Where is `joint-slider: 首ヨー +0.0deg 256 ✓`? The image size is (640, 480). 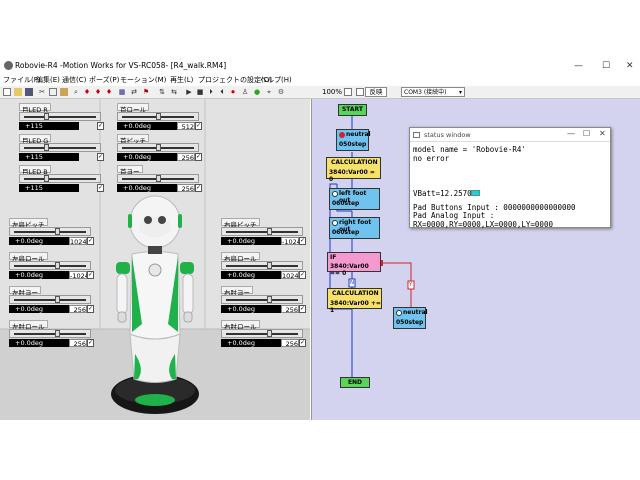 joint-slider: 首ヨー +0.0deg 256 ✓ is located at coordinates (158, 181).